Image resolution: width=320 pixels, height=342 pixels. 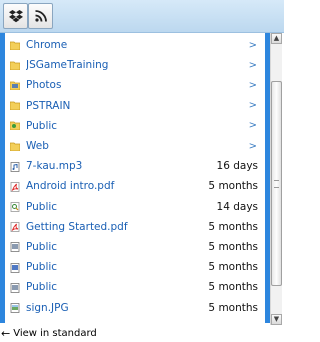 I want to click on file-row: 7-kau.mp3 16 days, so click(x=135, y=166).